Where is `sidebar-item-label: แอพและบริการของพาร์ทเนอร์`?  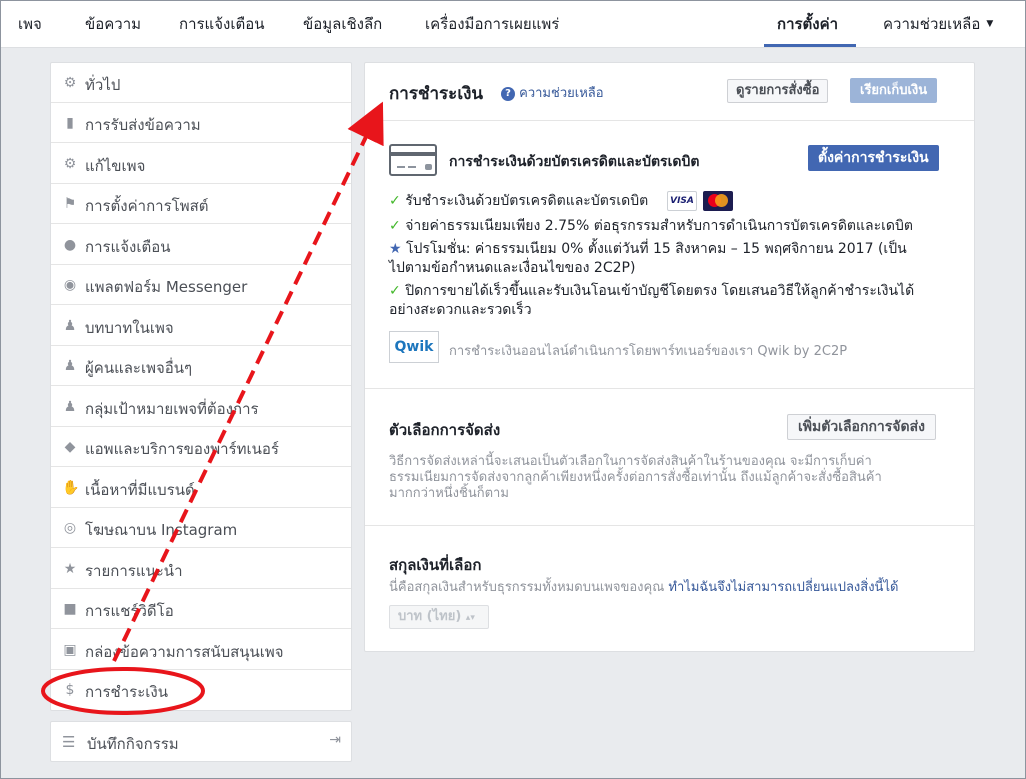 sidebar-item-label: แอพและบริการของพาร์ทเนอร์ is located at coordinates (182, 449).